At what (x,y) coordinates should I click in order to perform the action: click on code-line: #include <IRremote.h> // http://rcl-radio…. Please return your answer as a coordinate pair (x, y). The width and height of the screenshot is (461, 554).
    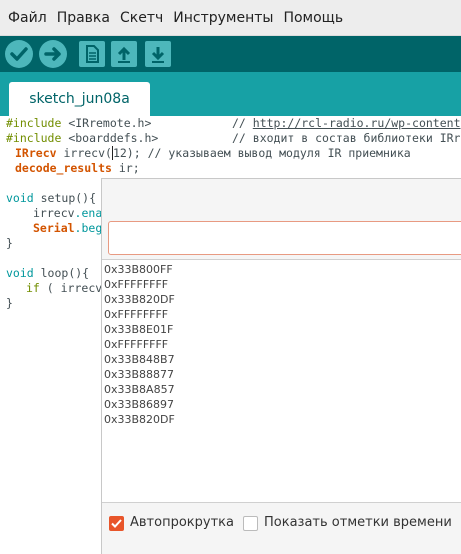
    Looking at the image, I should click on (233, 123).